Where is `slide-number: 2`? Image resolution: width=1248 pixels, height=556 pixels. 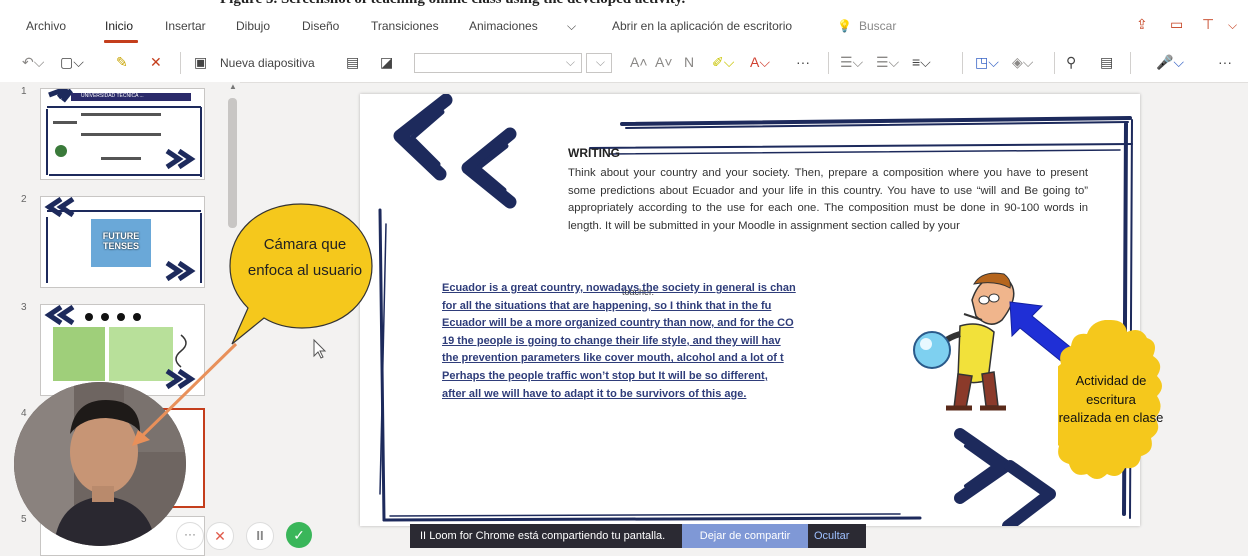
slide-number: 2 is located at coordinates (24, 199).